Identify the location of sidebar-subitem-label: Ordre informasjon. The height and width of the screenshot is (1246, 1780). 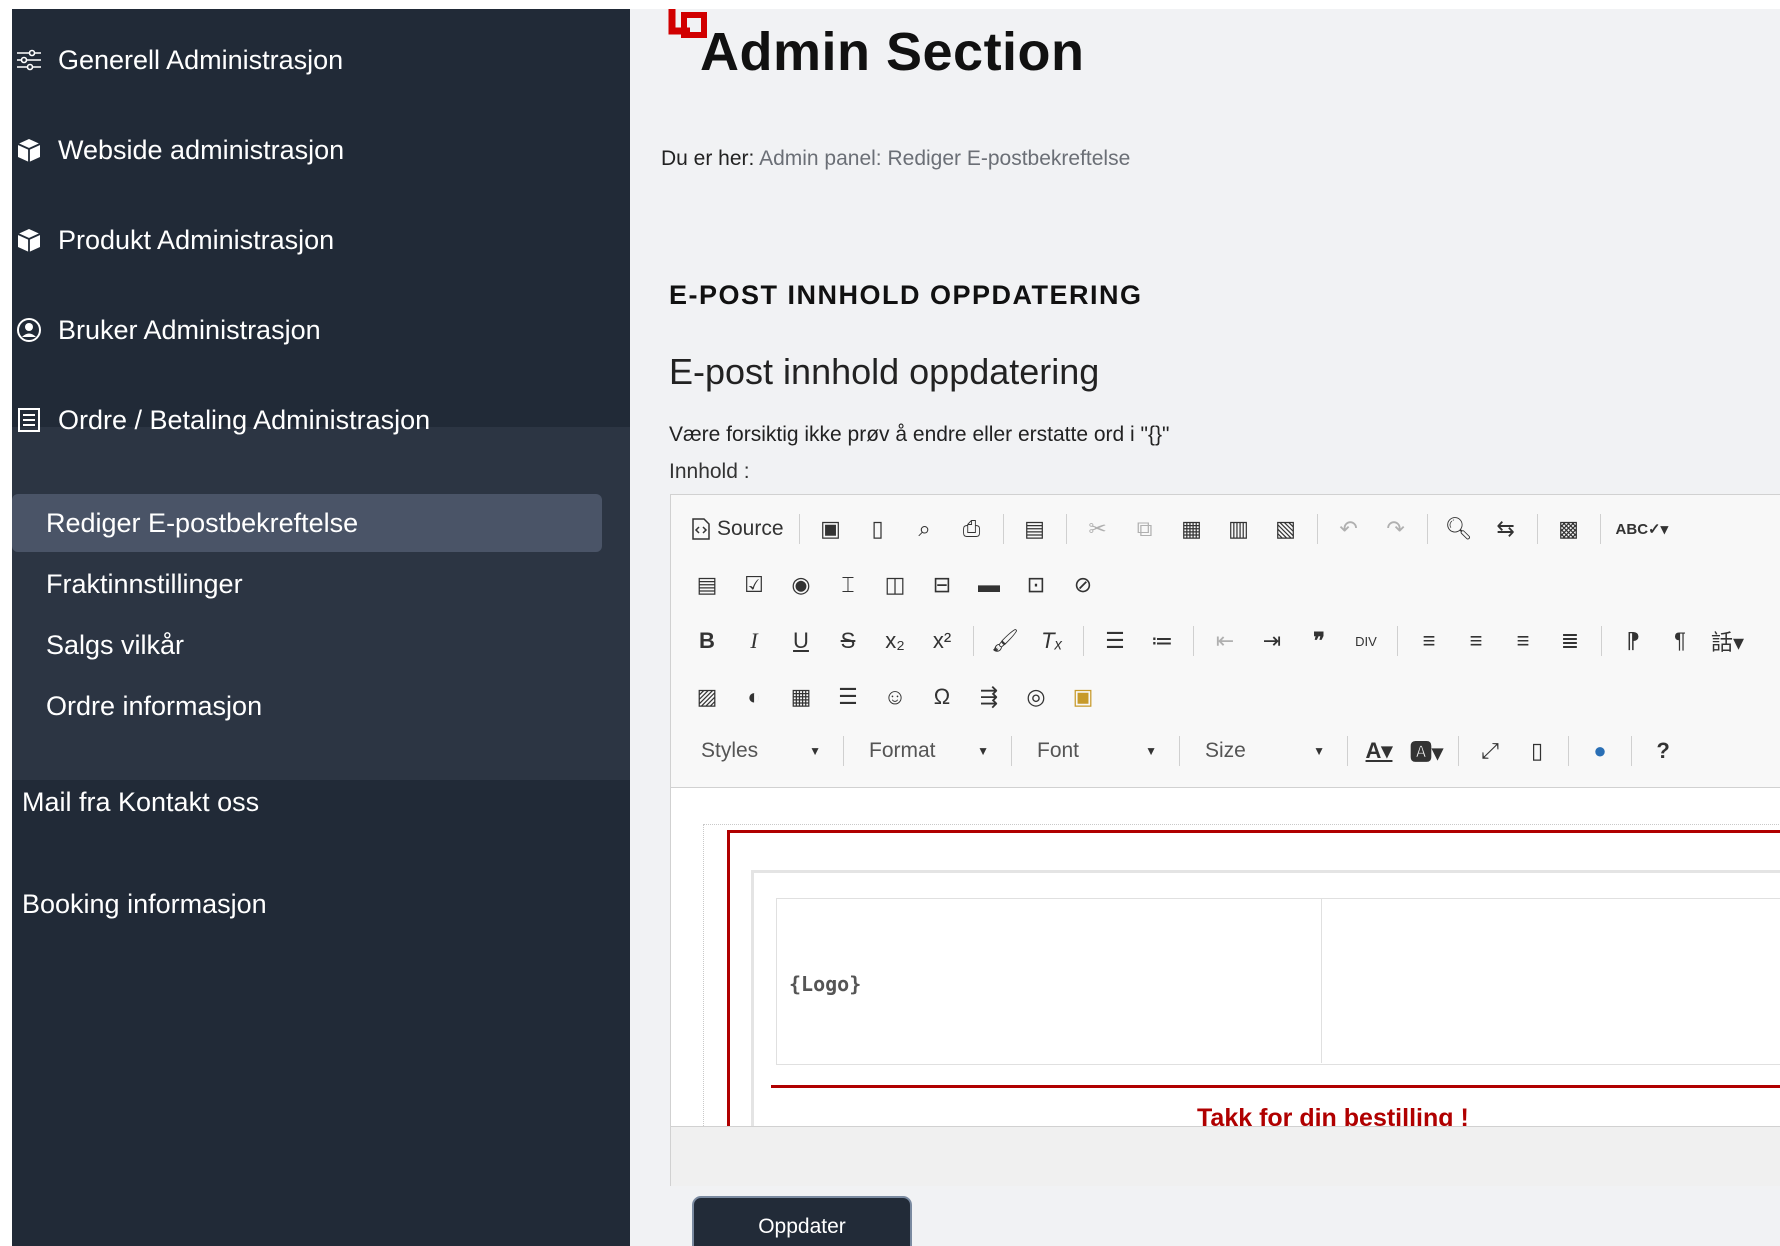
(154, 705).